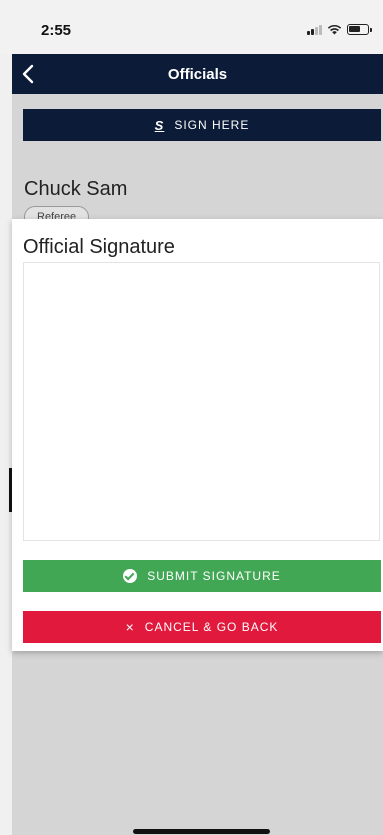 The height and width of the screenshot is (835, 383). Describe the element at coordinates (359, 29) in the screenshot. I see `battery-icon` at that location.